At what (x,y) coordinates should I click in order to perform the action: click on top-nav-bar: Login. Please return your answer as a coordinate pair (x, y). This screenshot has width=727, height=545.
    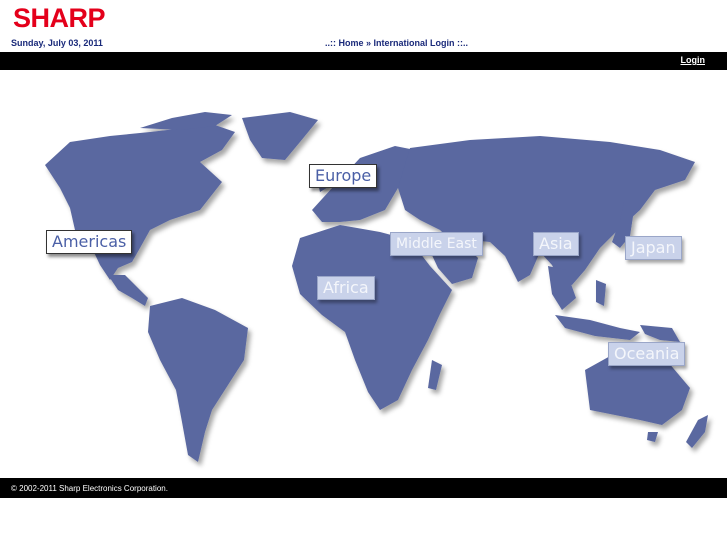
    Looking at the image, I should click on (363, 61).